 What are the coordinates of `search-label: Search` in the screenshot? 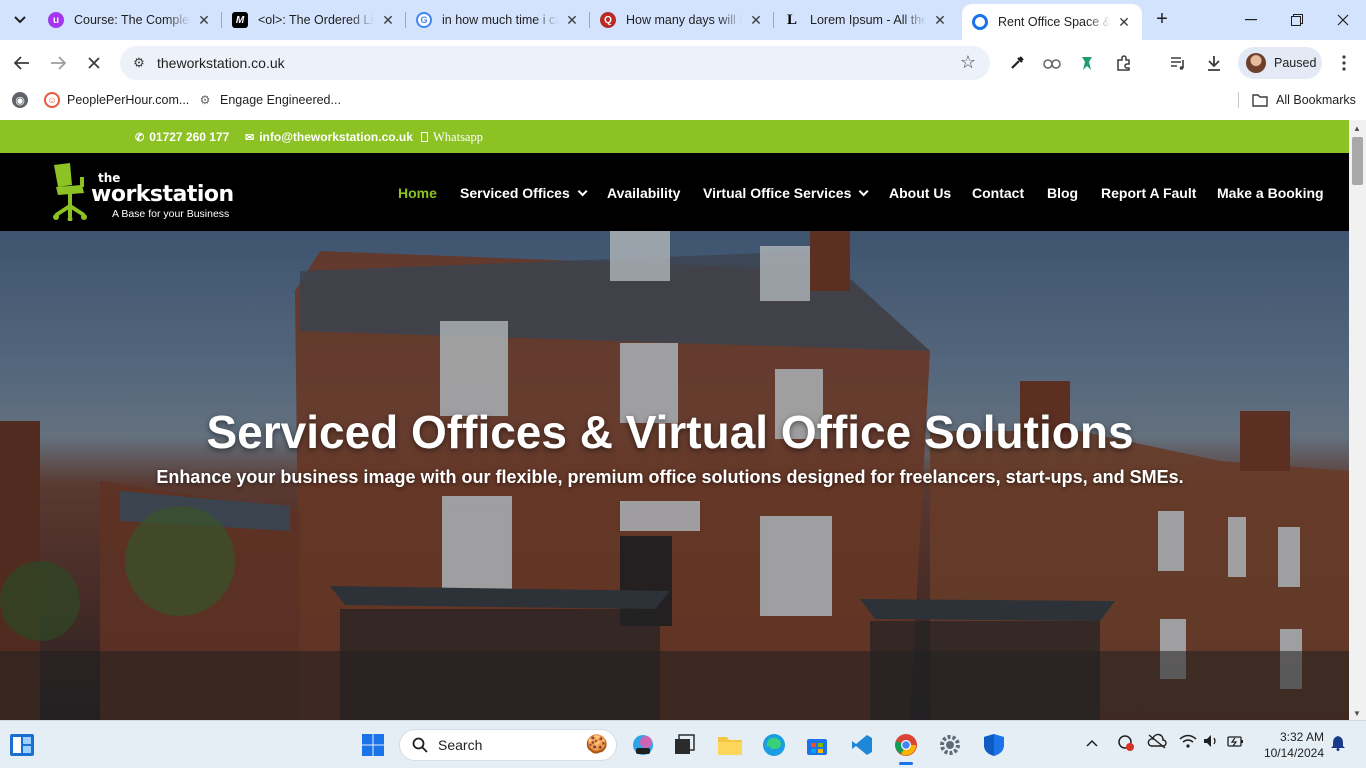 It's located at (460, 745).